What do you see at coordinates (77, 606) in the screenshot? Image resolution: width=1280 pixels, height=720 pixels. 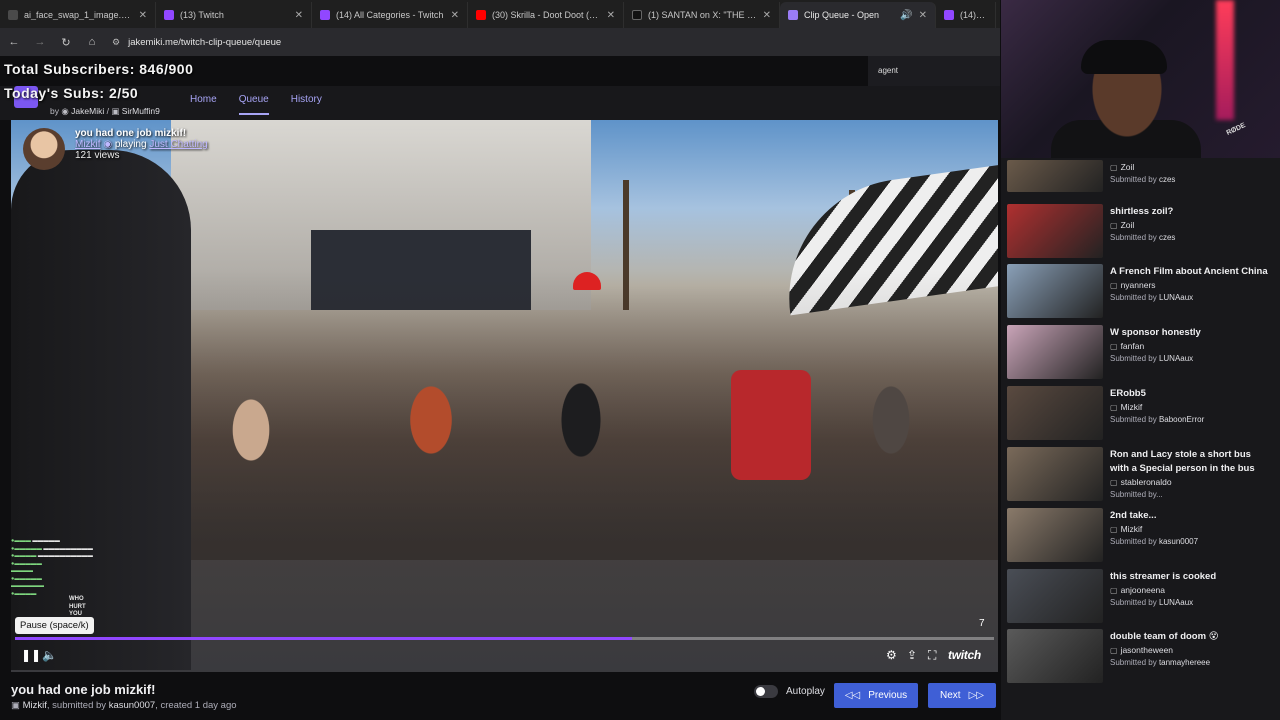 I see `chat-message: WHO HURT YOU` at bounding box center [77, 606].